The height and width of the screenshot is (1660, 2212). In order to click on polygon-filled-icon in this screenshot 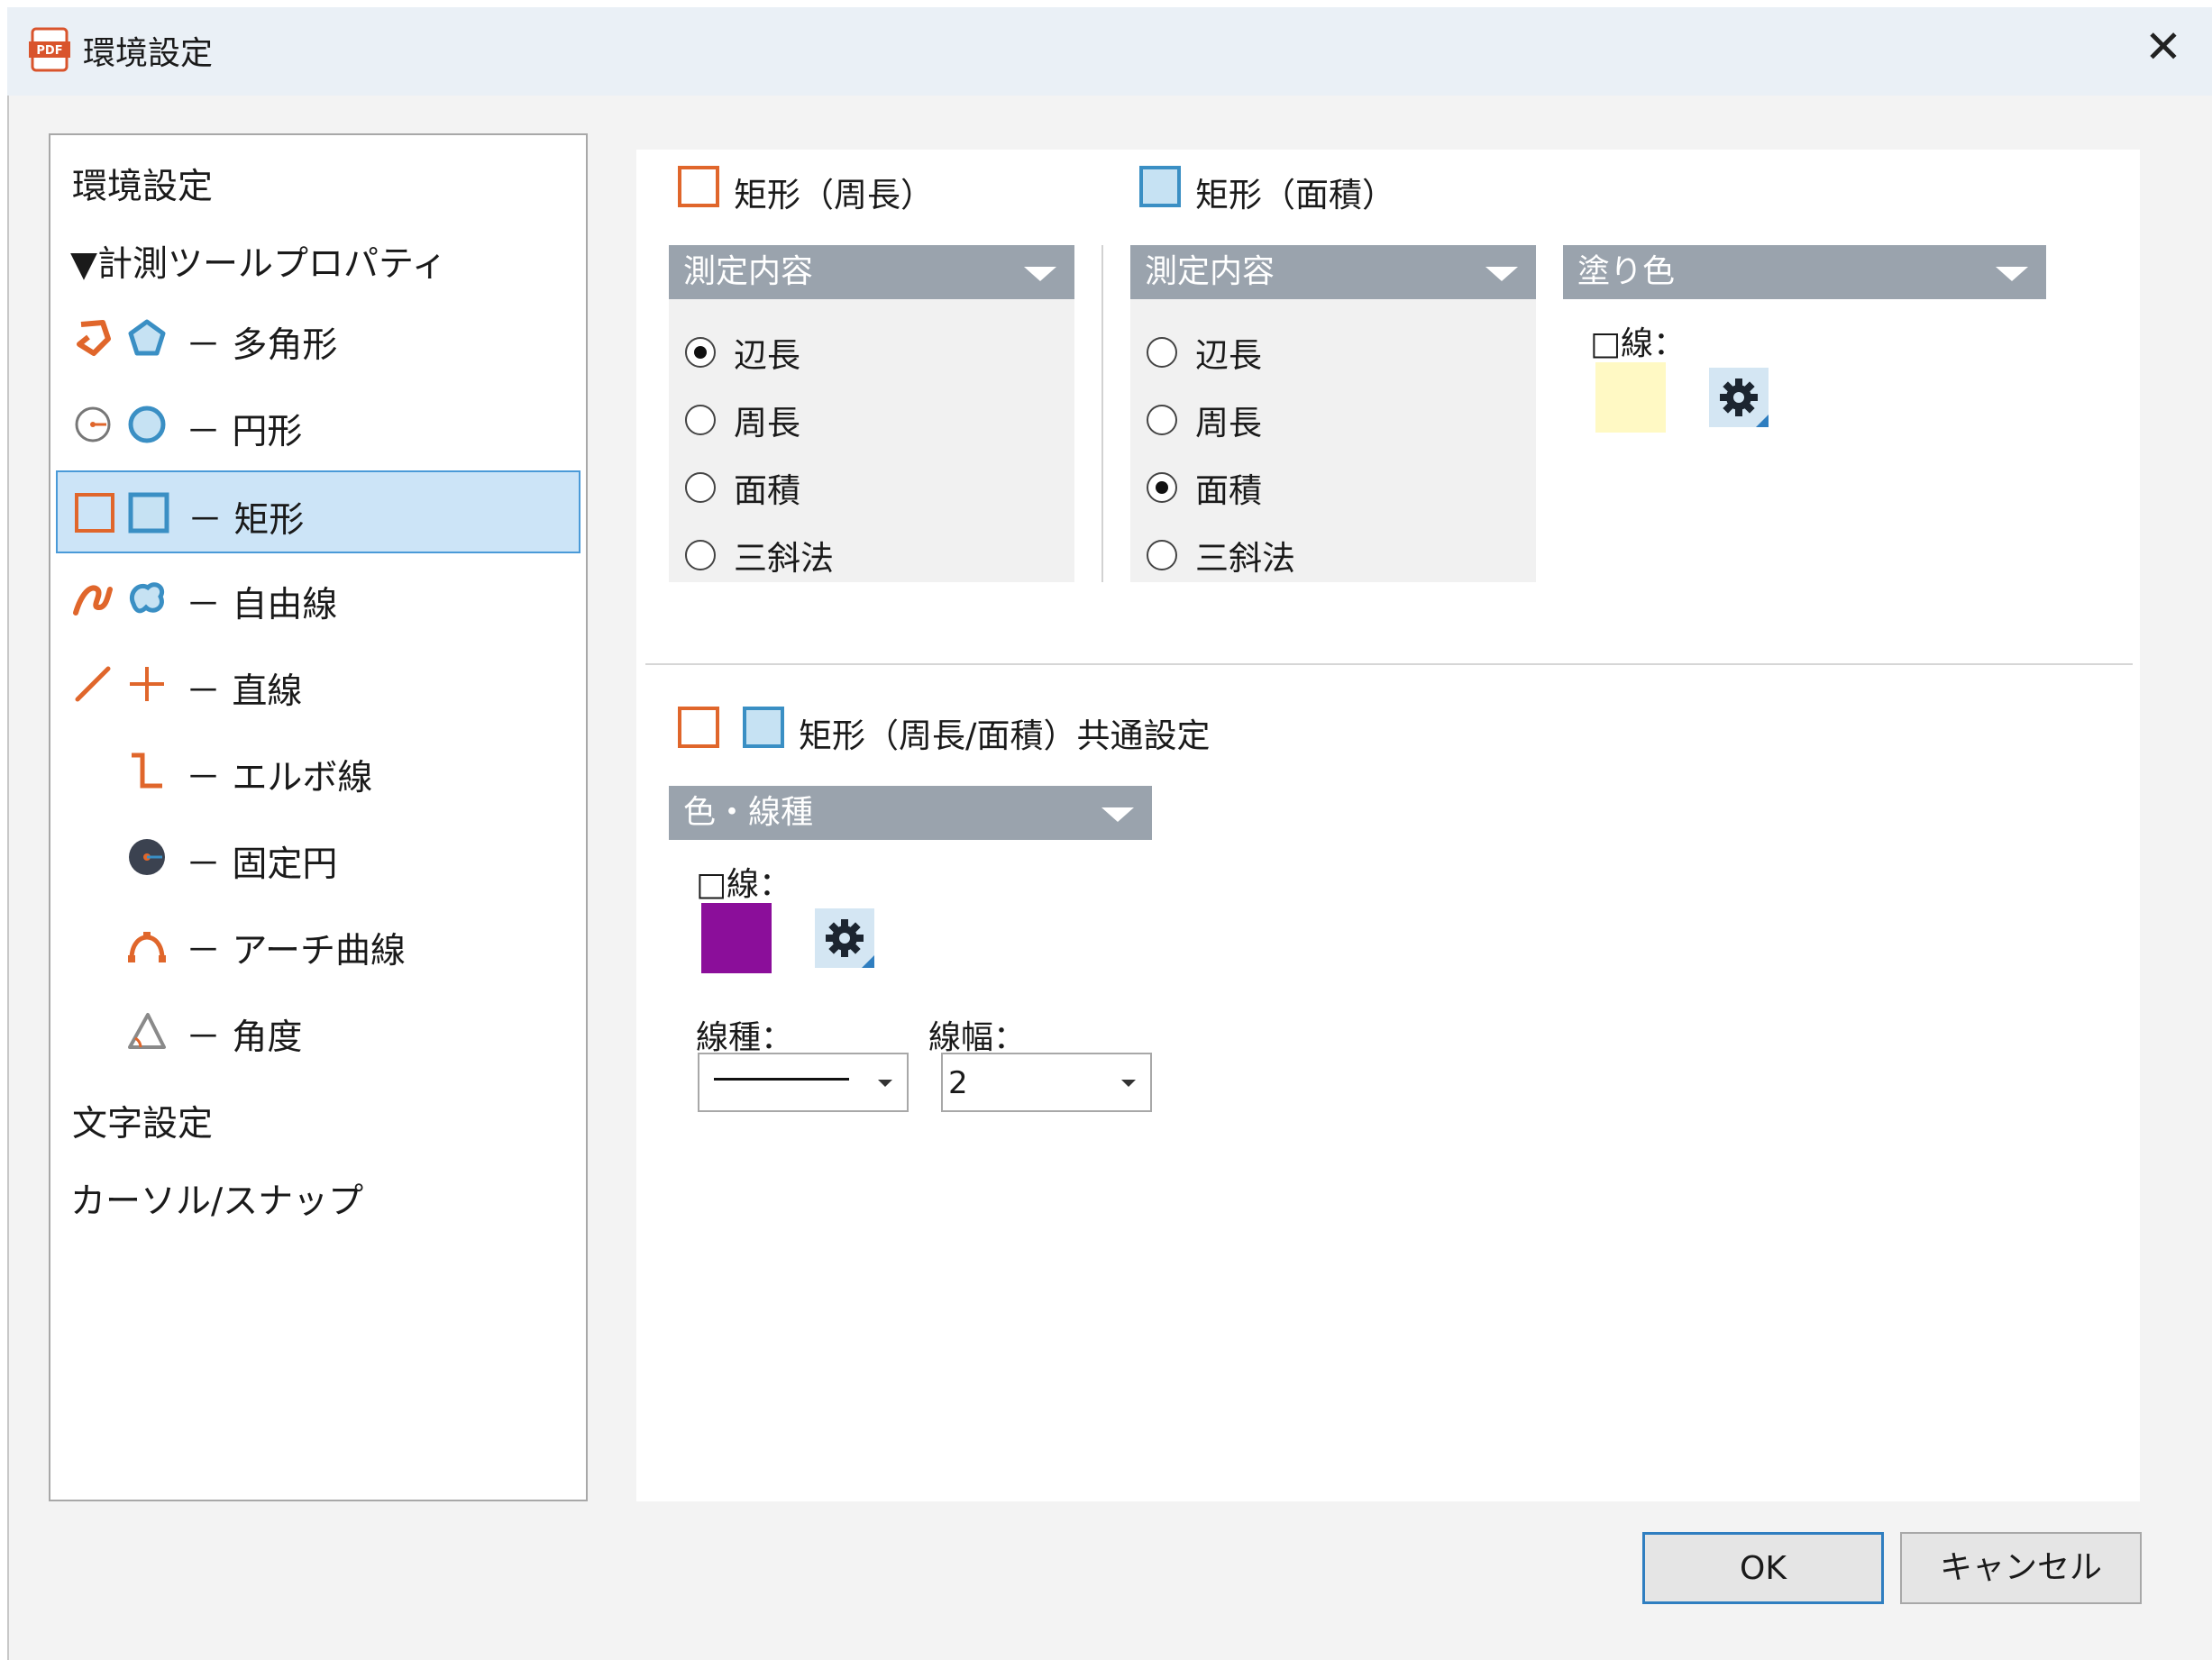, I will do `click(147, 337)`.